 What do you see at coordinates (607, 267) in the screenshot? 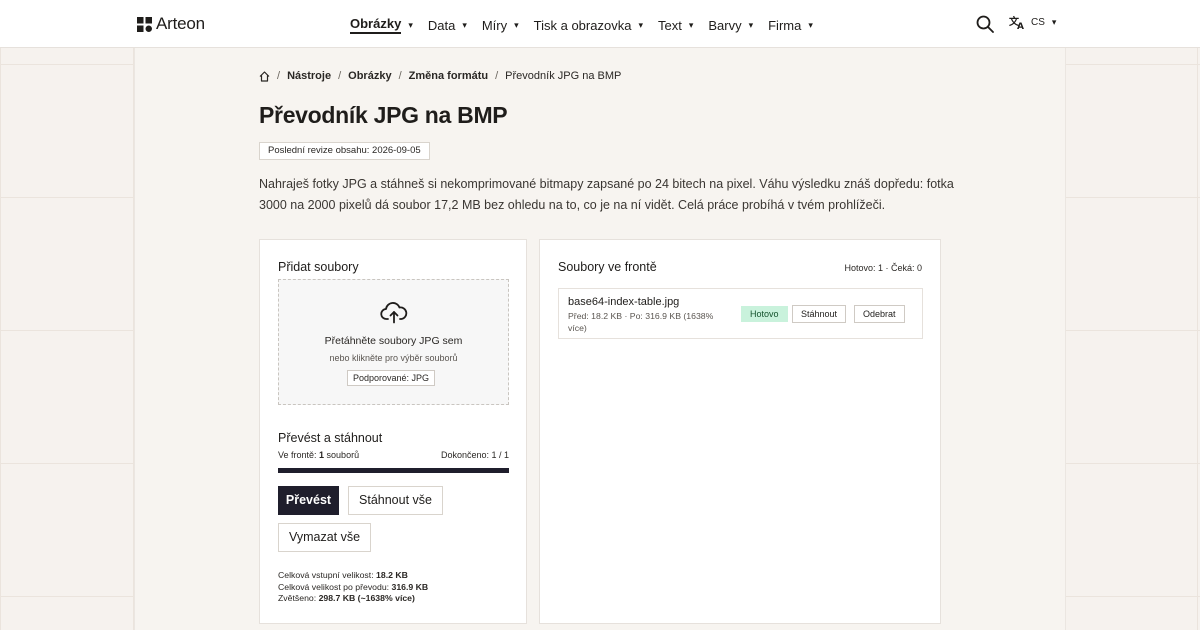
I see `queue-title: Soubory ve frontě` at bounding box center [607, 267].